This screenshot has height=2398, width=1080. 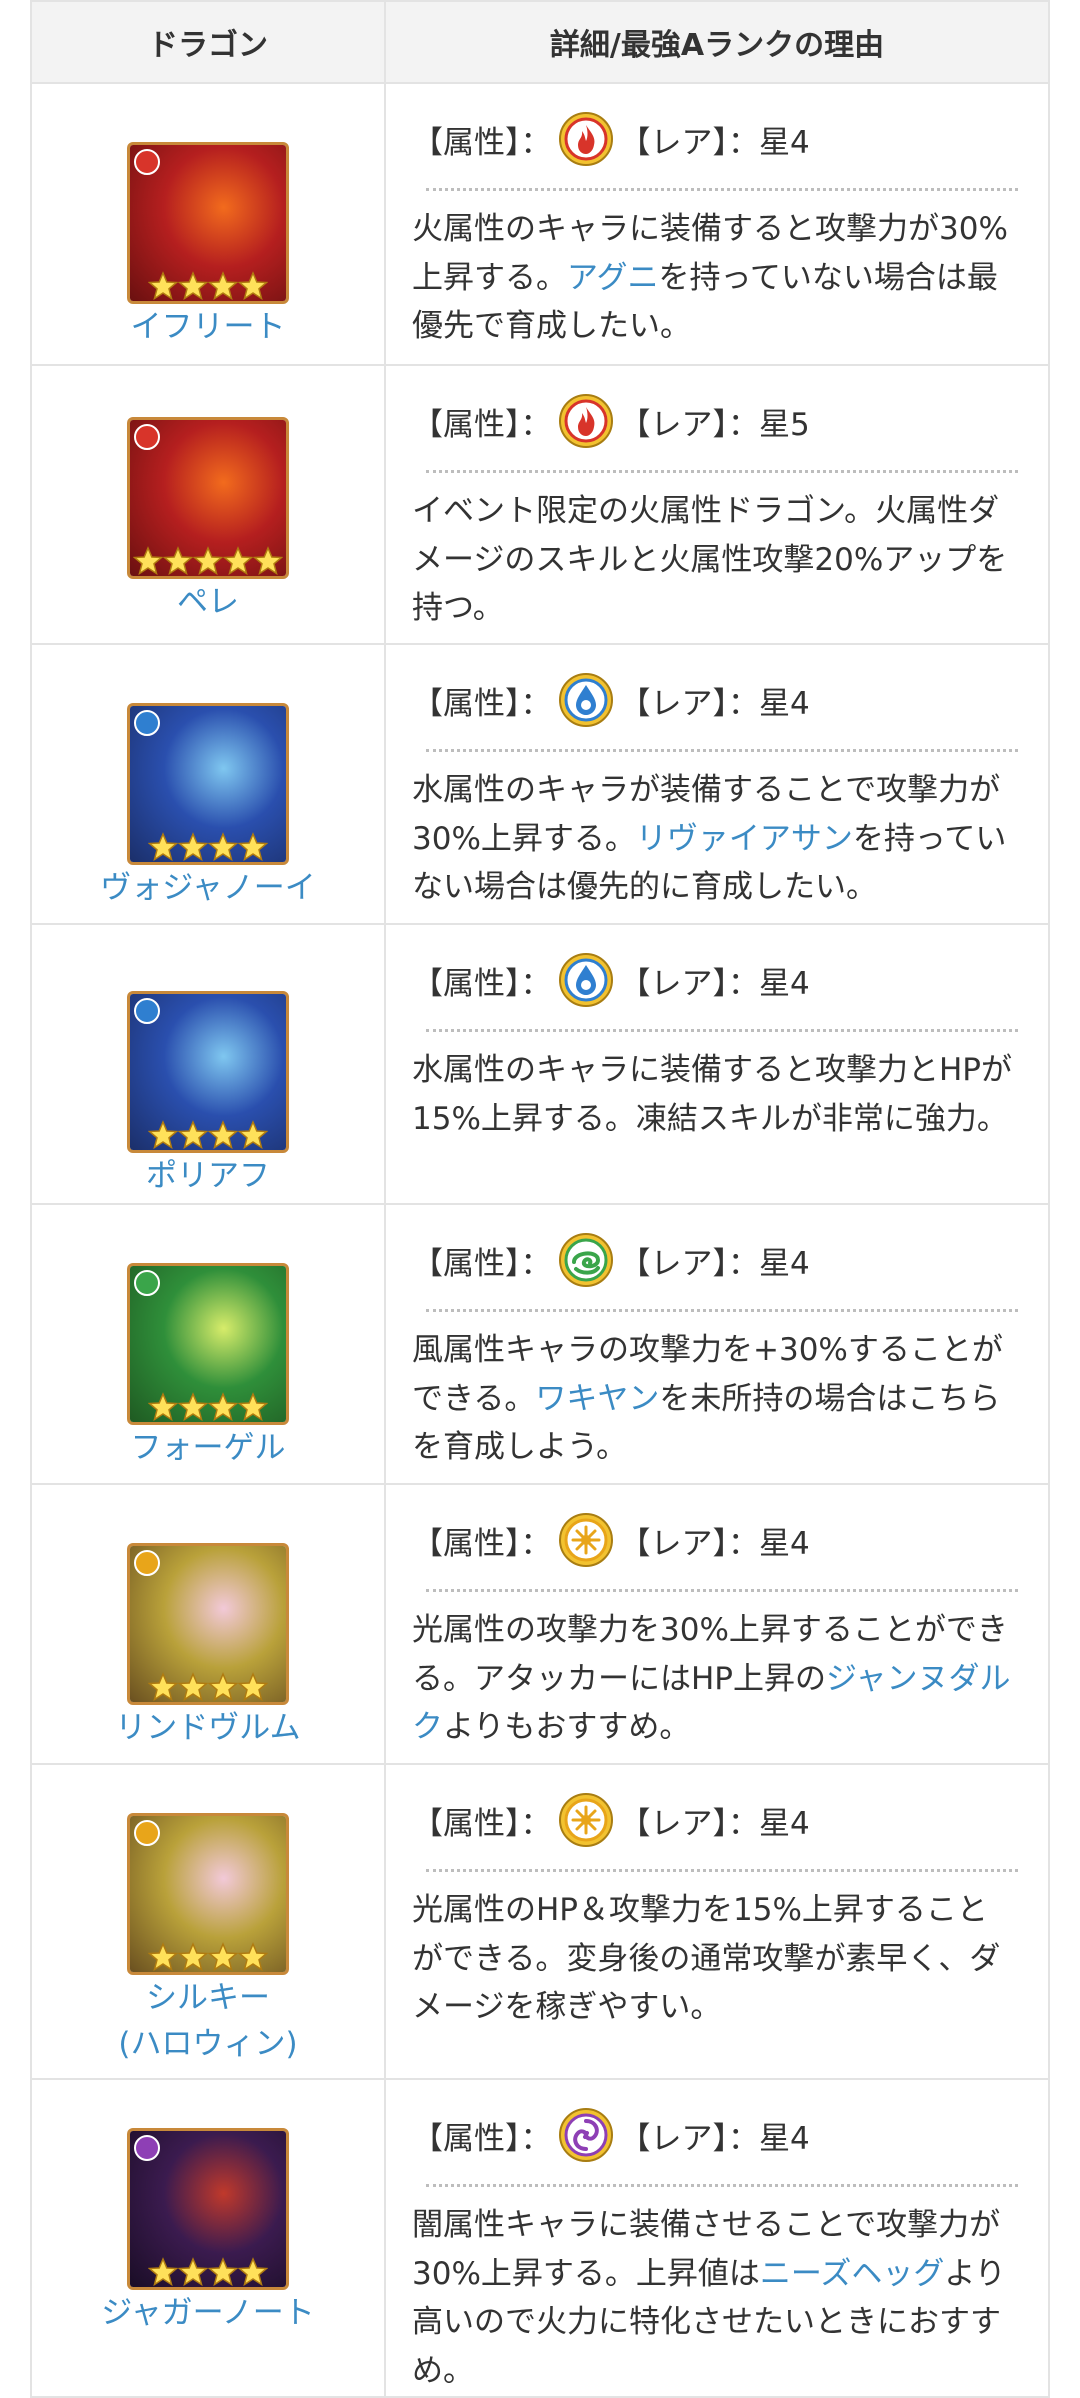 I want to click on dragon-name: ポリアフ, so click(x=208, y=1176).